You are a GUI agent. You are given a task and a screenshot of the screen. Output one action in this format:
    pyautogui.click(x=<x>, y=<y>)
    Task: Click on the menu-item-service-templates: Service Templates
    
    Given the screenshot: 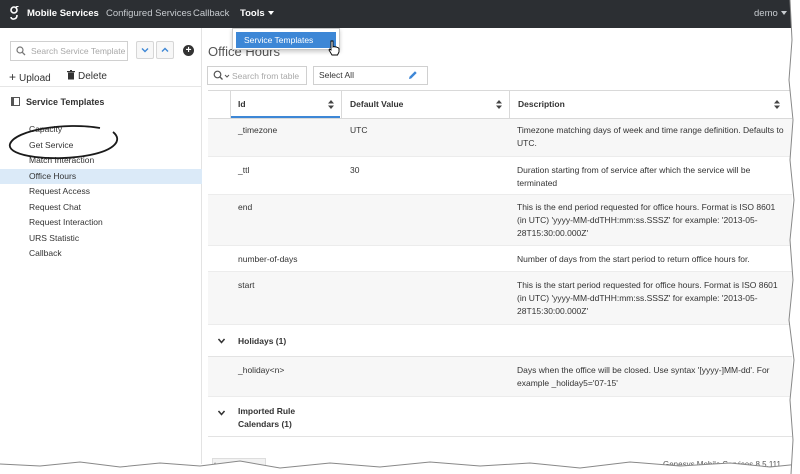 What is the action you would take?
    pyautogui.click(x=286, y=40)
    